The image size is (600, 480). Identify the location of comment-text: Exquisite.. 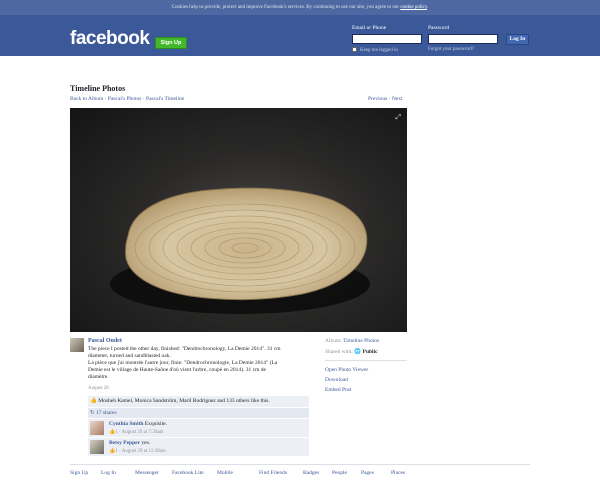
(155, 424).